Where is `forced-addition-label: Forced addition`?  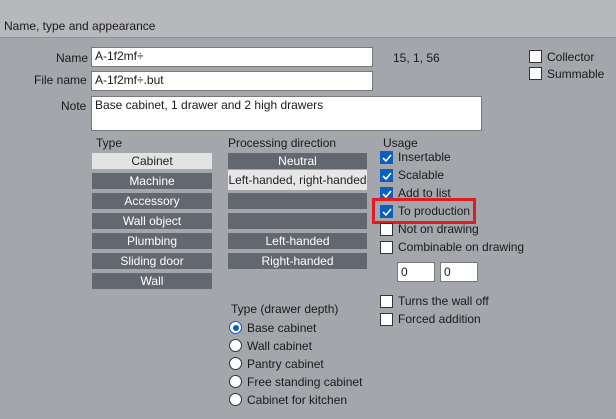
forced-addition-label: Forced addition is located at coordinates (439, 319).